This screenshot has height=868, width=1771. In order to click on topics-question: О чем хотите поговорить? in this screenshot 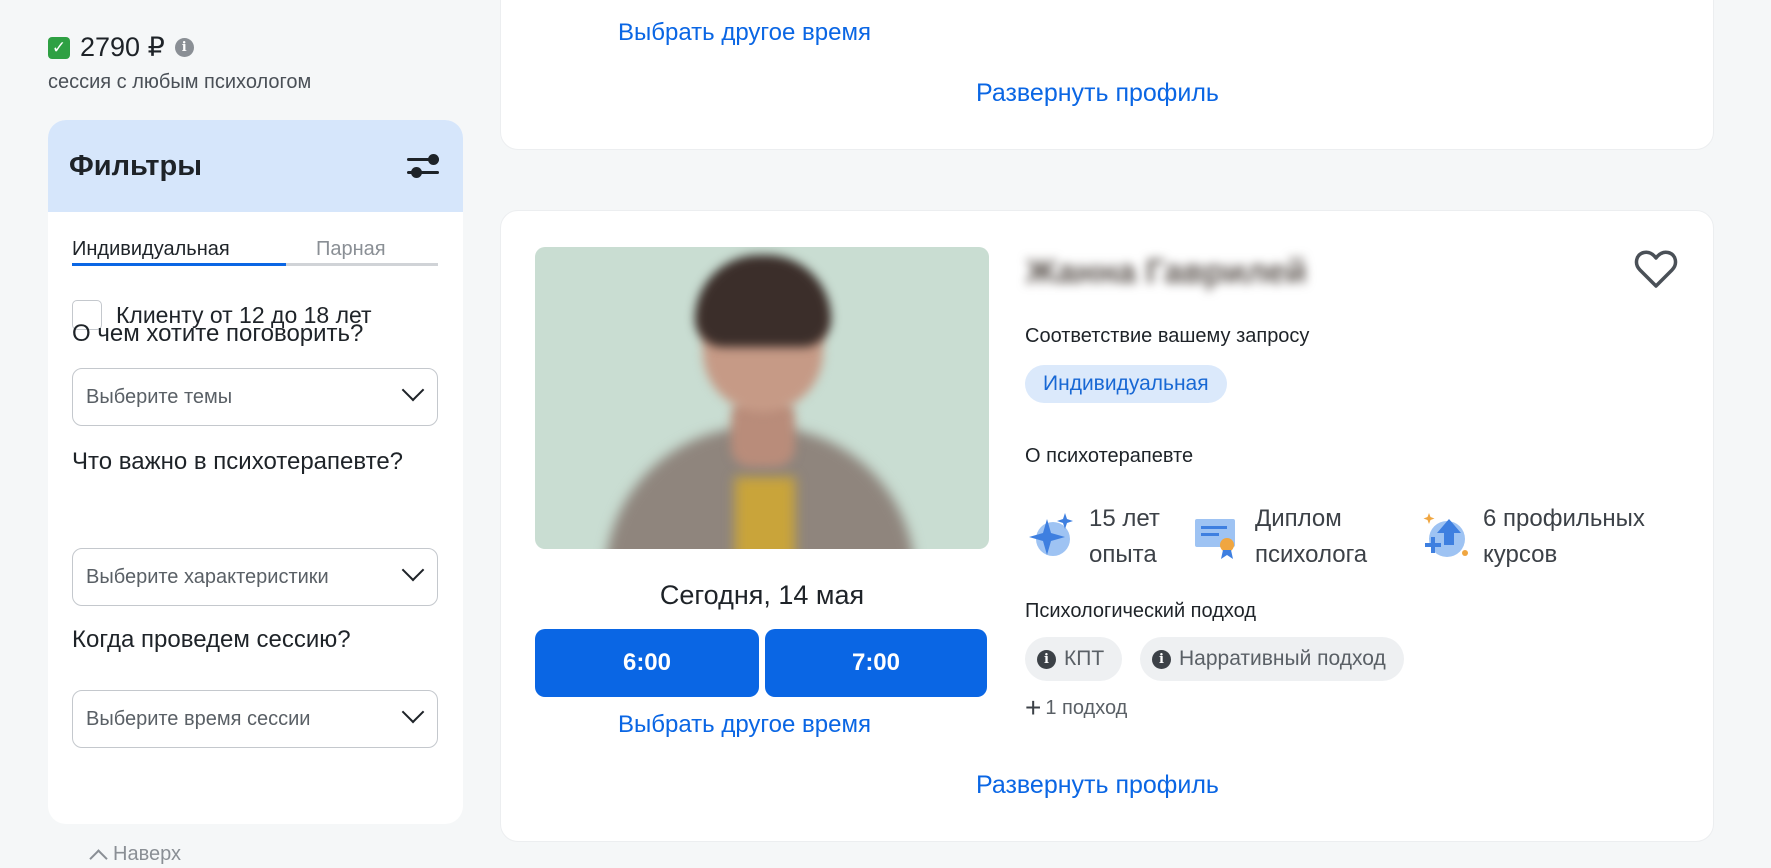, I will do `click(218, 333)`.